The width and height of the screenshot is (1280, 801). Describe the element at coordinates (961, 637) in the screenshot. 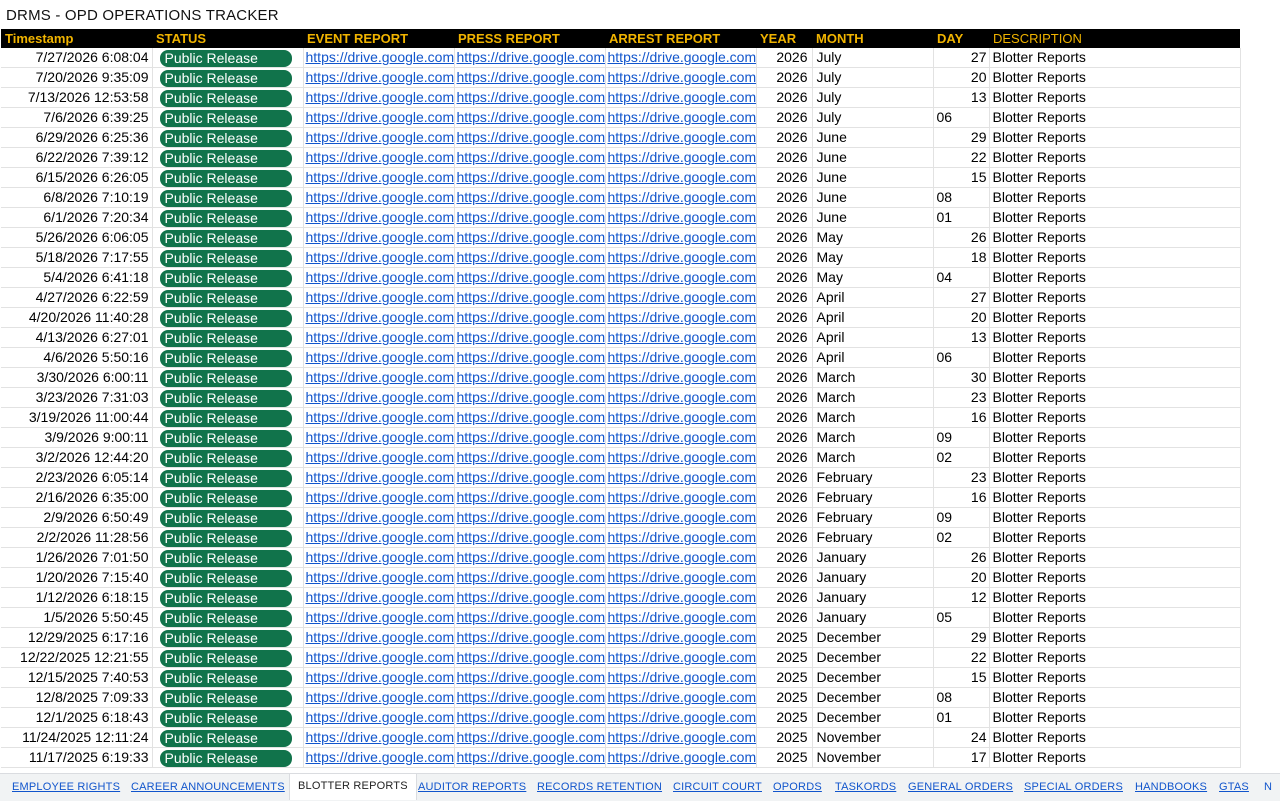

I see `day-cell: 29` at that location.